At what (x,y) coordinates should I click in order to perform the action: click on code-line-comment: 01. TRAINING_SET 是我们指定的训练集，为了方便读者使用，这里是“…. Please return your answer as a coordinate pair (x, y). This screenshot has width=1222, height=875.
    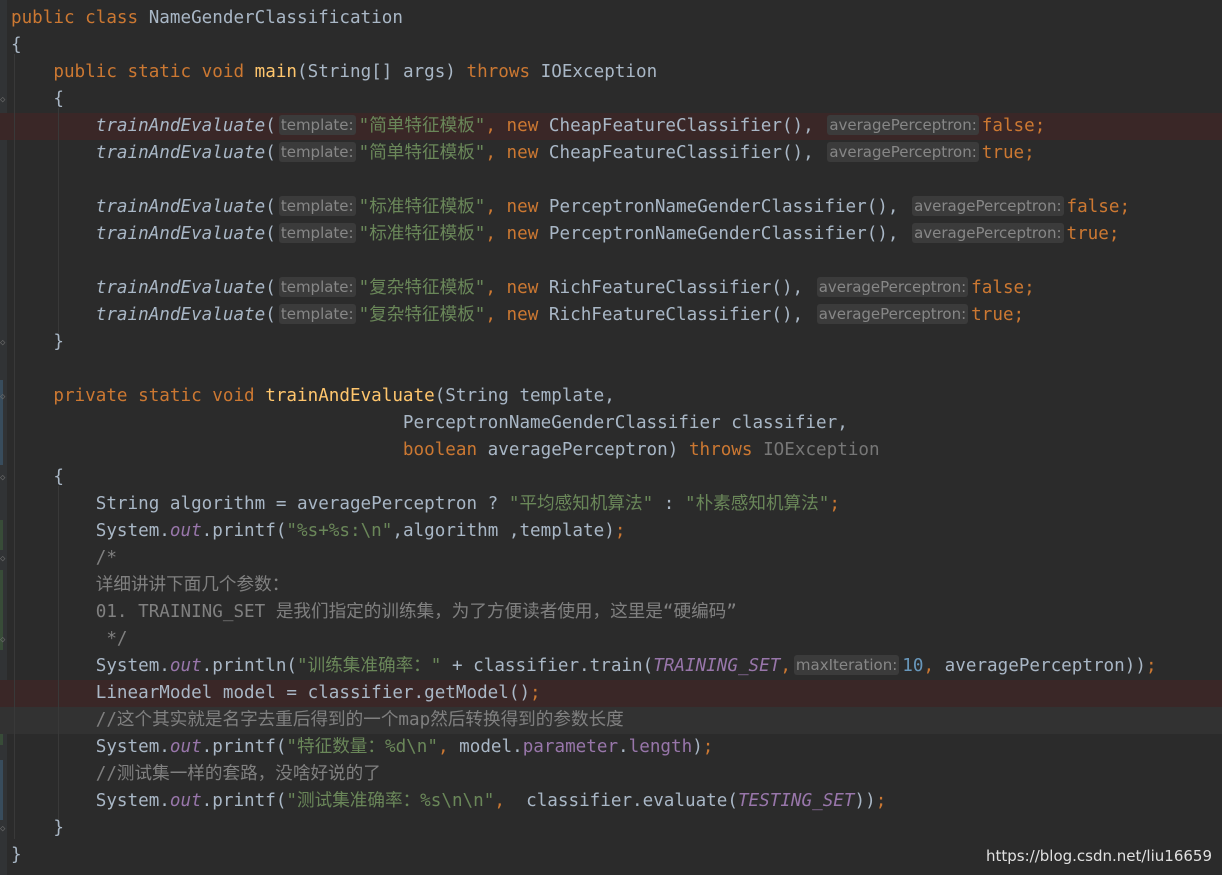
    Looking at the image, I should click on (416, 612).